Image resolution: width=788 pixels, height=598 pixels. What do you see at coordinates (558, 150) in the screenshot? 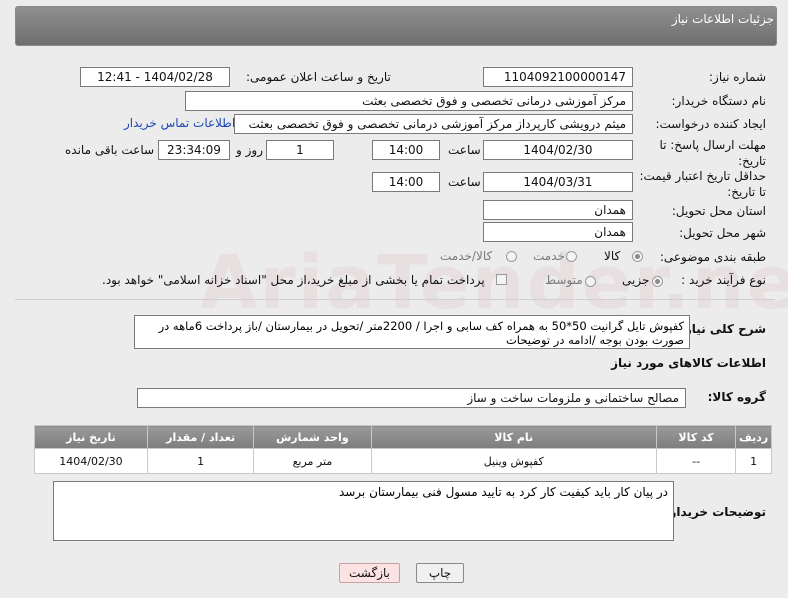
I see `deadline-date: 1404/02/30` at bounding box center [558, 150].